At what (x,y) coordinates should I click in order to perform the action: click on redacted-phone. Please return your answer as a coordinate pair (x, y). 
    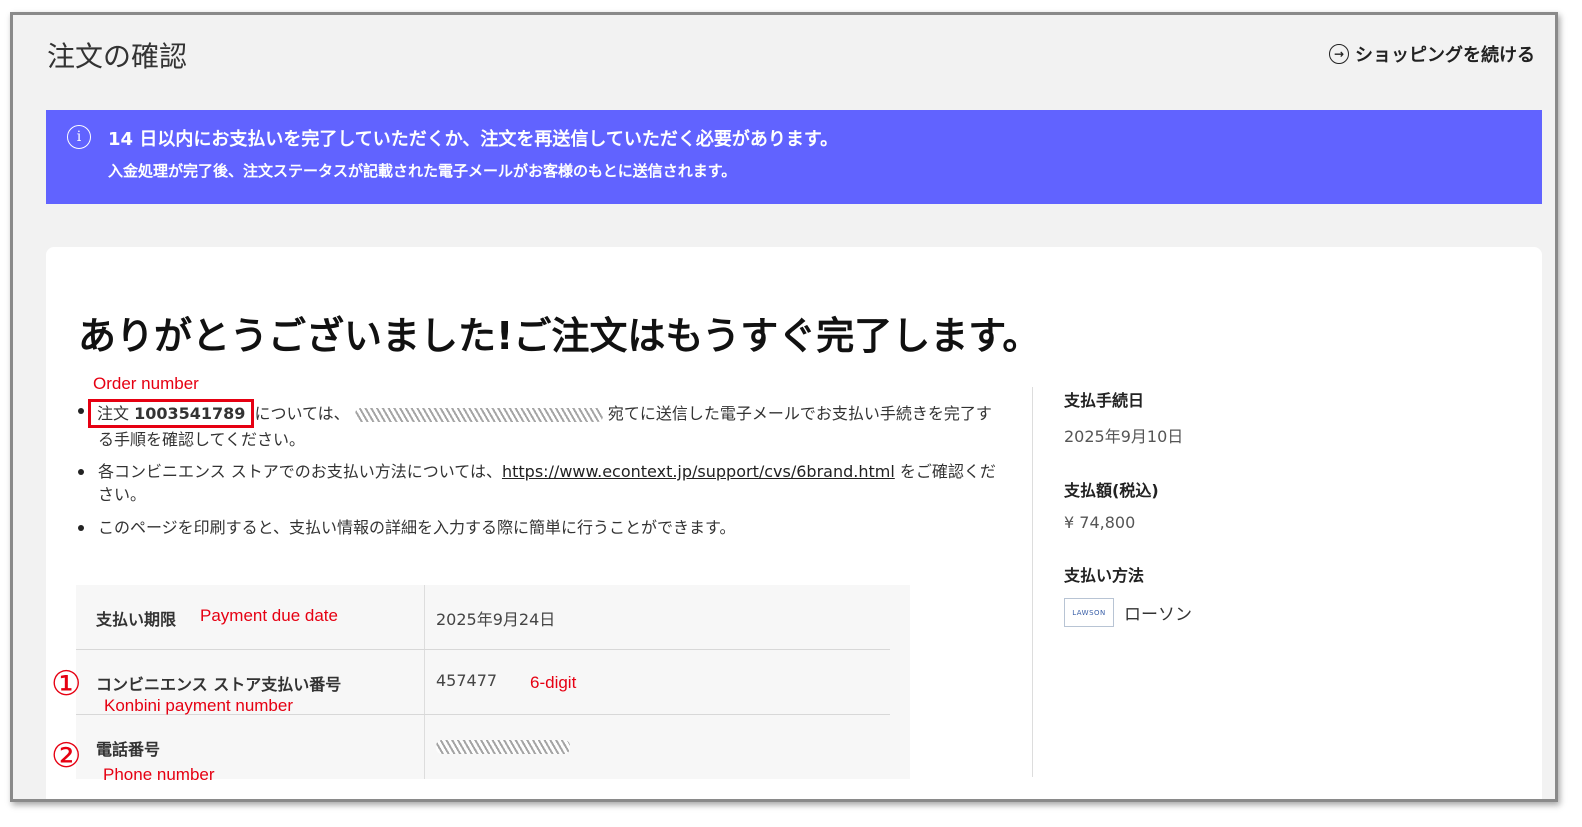
    Looking at the image, I should click on (503, 747).